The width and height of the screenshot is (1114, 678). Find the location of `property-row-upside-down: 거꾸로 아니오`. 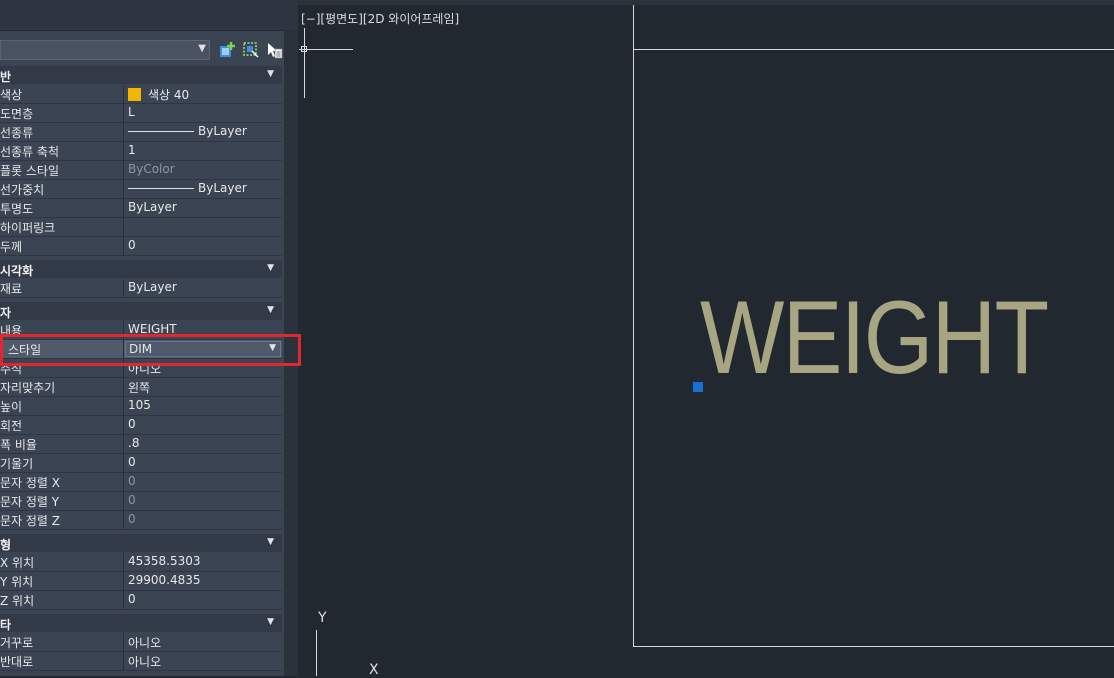

property-row-upside-down: 거꾸로 아니오 is located at coordinates (141, 642).